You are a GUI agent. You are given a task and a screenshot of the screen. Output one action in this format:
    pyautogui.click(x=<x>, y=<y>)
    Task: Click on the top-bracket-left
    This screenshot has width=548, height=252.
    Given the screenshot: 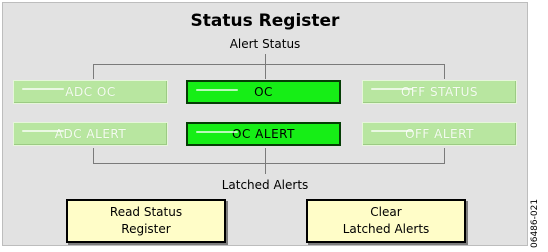 What is the action you would take?
    pyautogui.click(x=93, y=71)
    